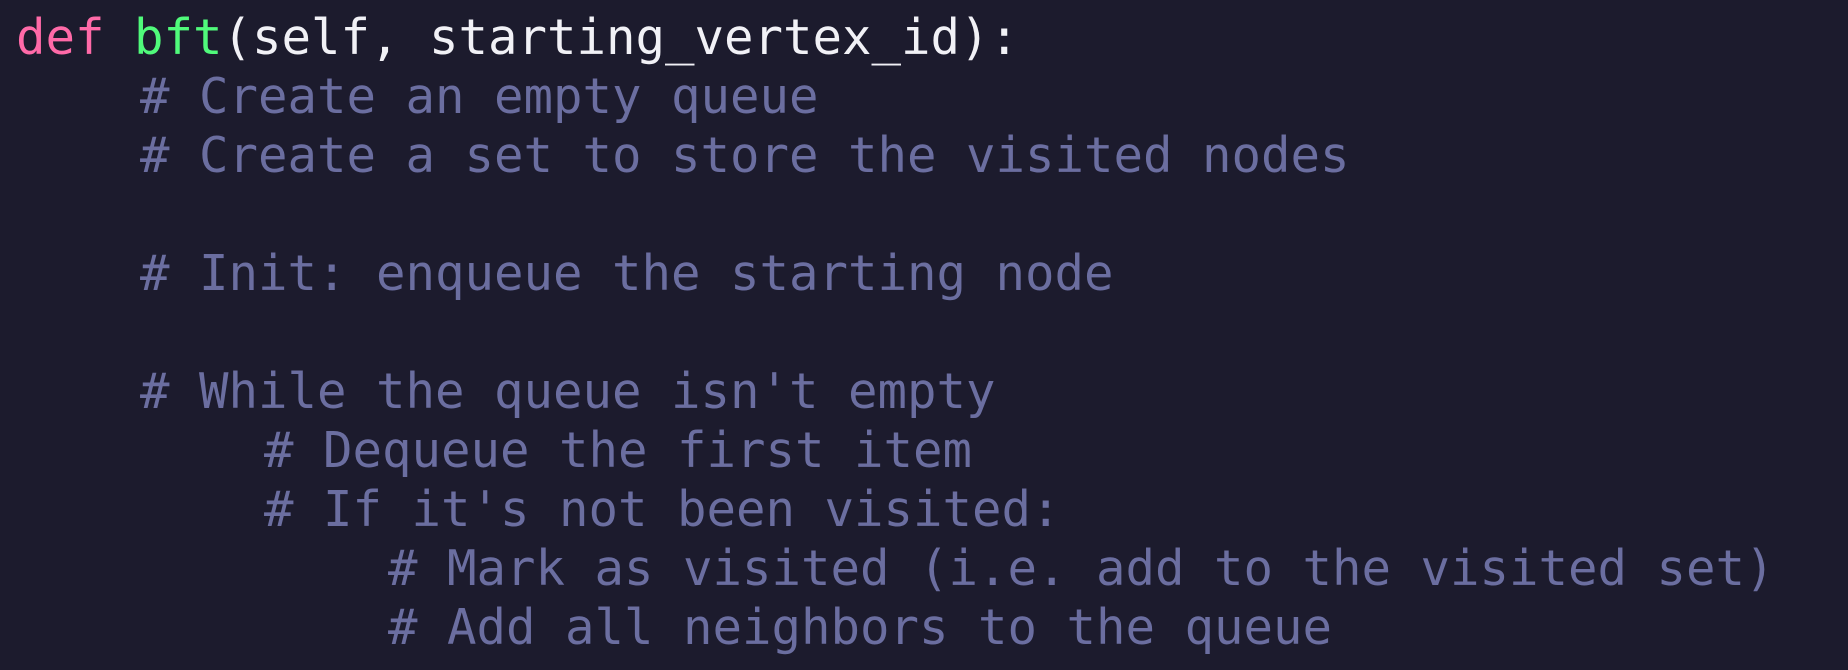 The width and height of the screenshot is (1848, 670). Describe the element at coordinates (479, 96) in the screenshot. I see `comment-create-queue: # Create an empty queue` at that location.